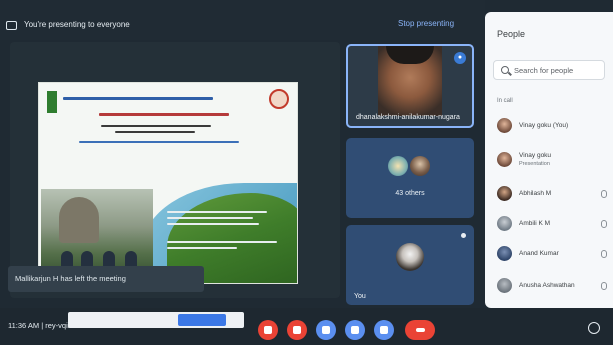  What do you see at coordinates (539, 253) in the screenshot?
I see `participant-name: Anand Kumar` at bounding box center [539, 253].